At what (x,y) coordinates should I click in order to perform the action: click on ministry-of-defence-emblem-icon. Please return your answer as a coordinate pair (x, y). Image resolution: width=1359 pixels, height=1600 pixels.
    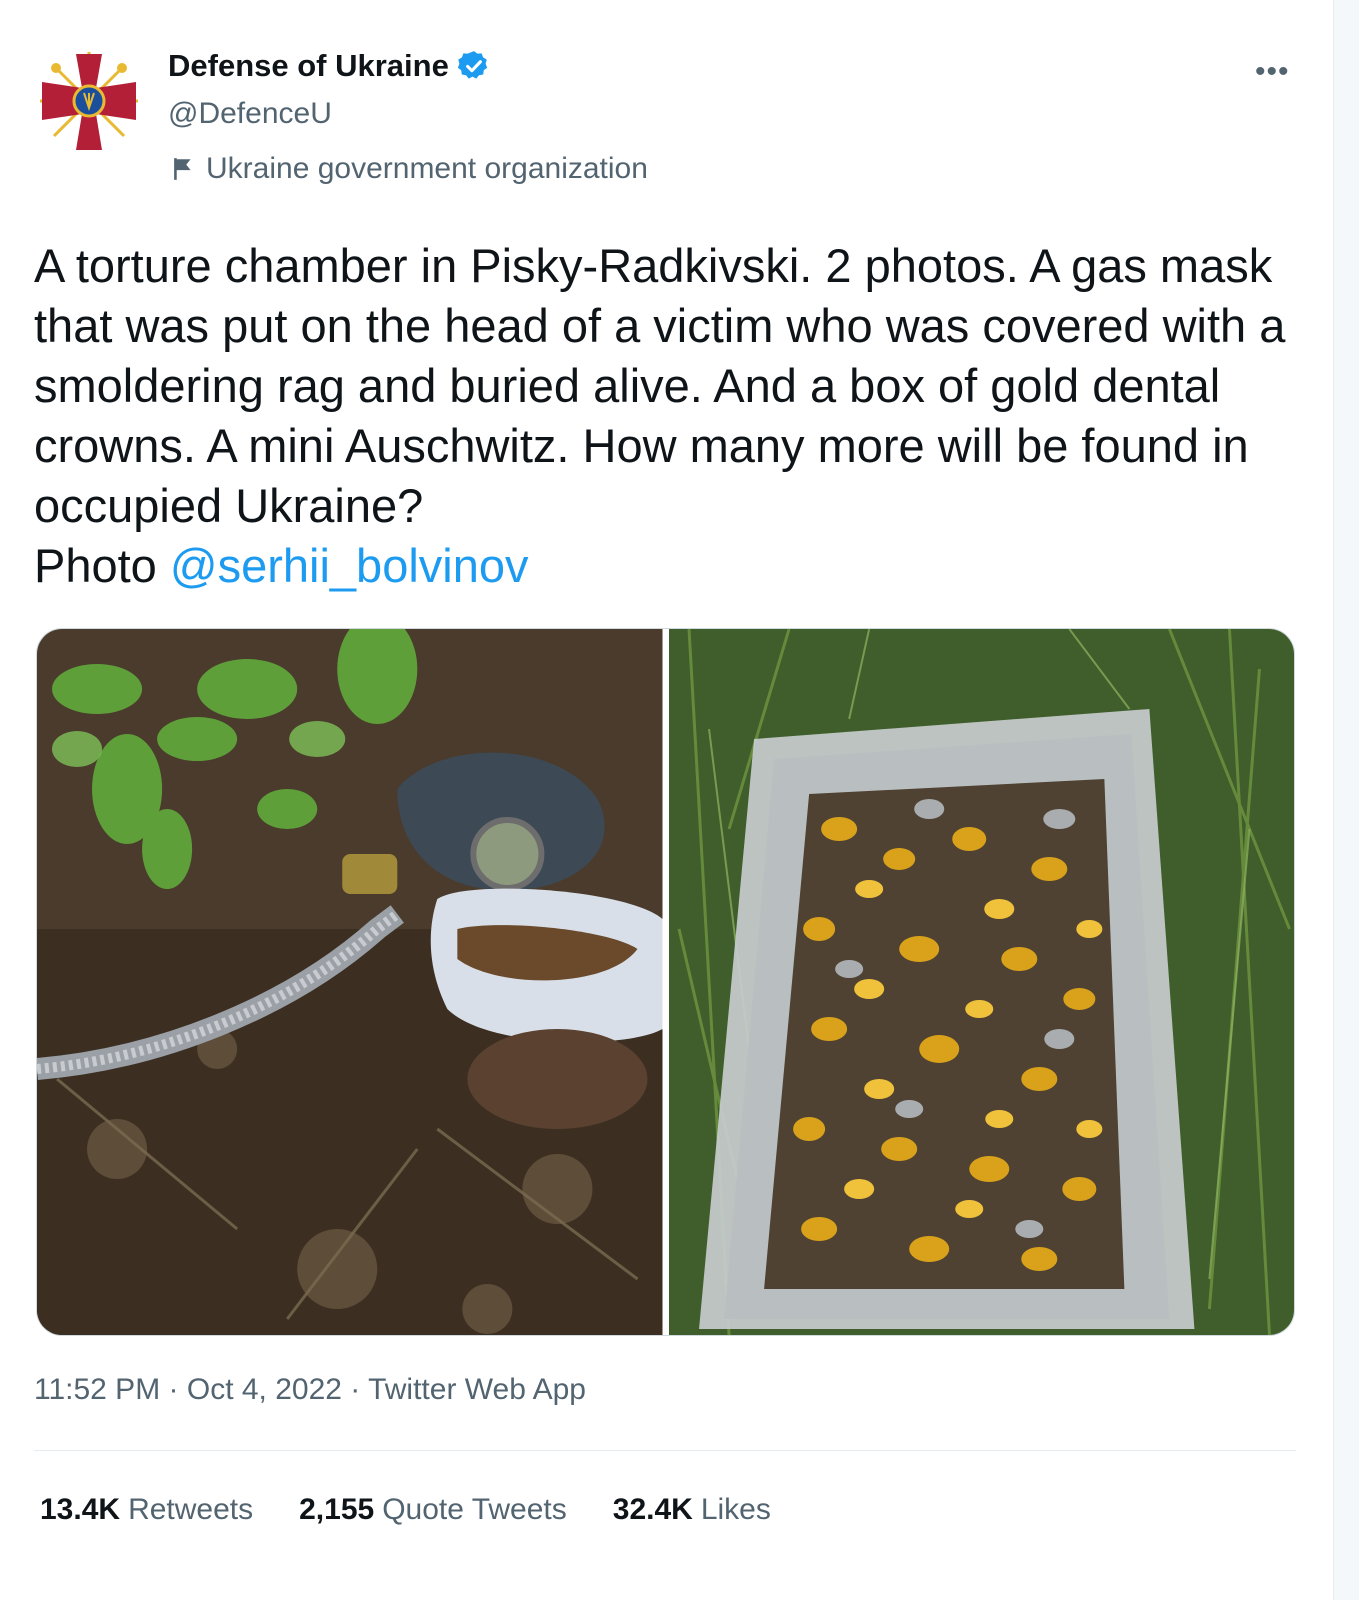
    Looking at the image, I should click on (89, 101).